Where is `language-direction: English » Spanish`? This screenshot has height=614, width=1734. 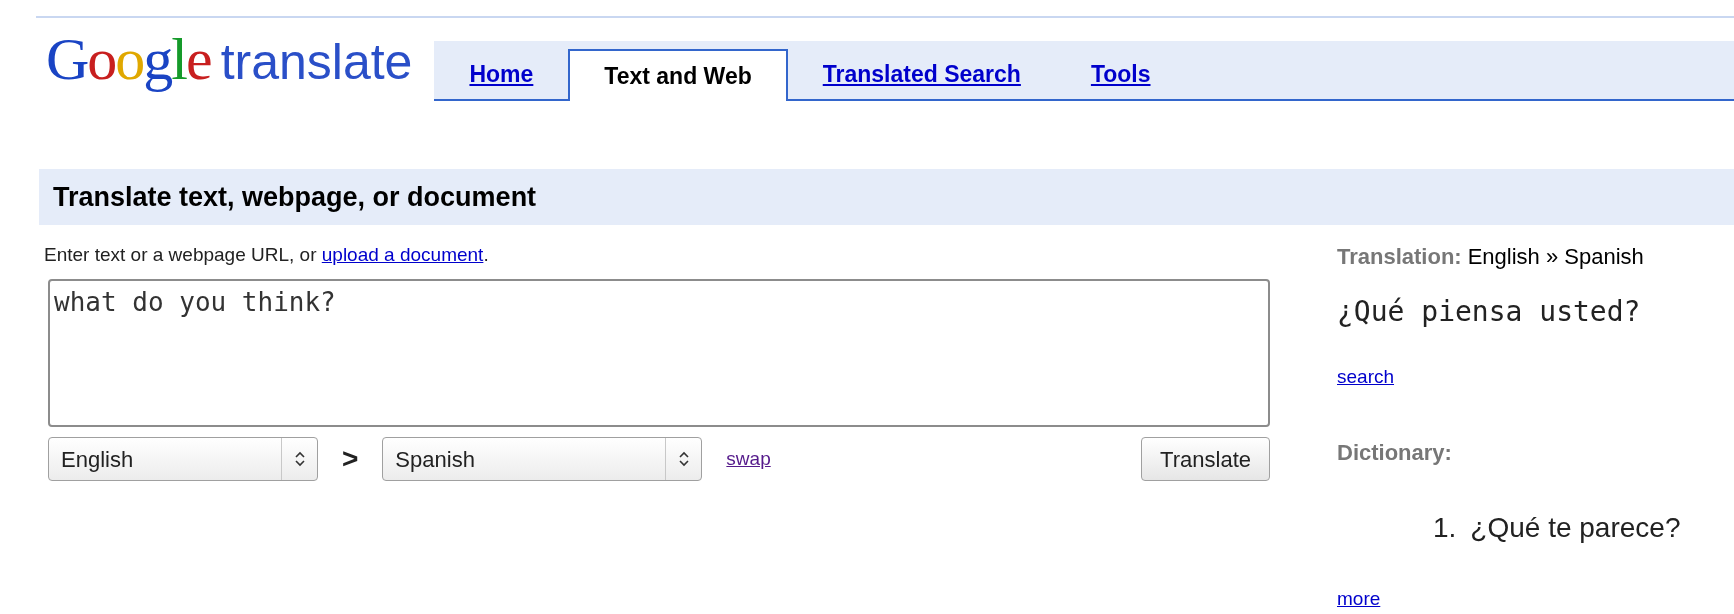
language-direction: English » Spanish is located at coordinates (1555, 256).